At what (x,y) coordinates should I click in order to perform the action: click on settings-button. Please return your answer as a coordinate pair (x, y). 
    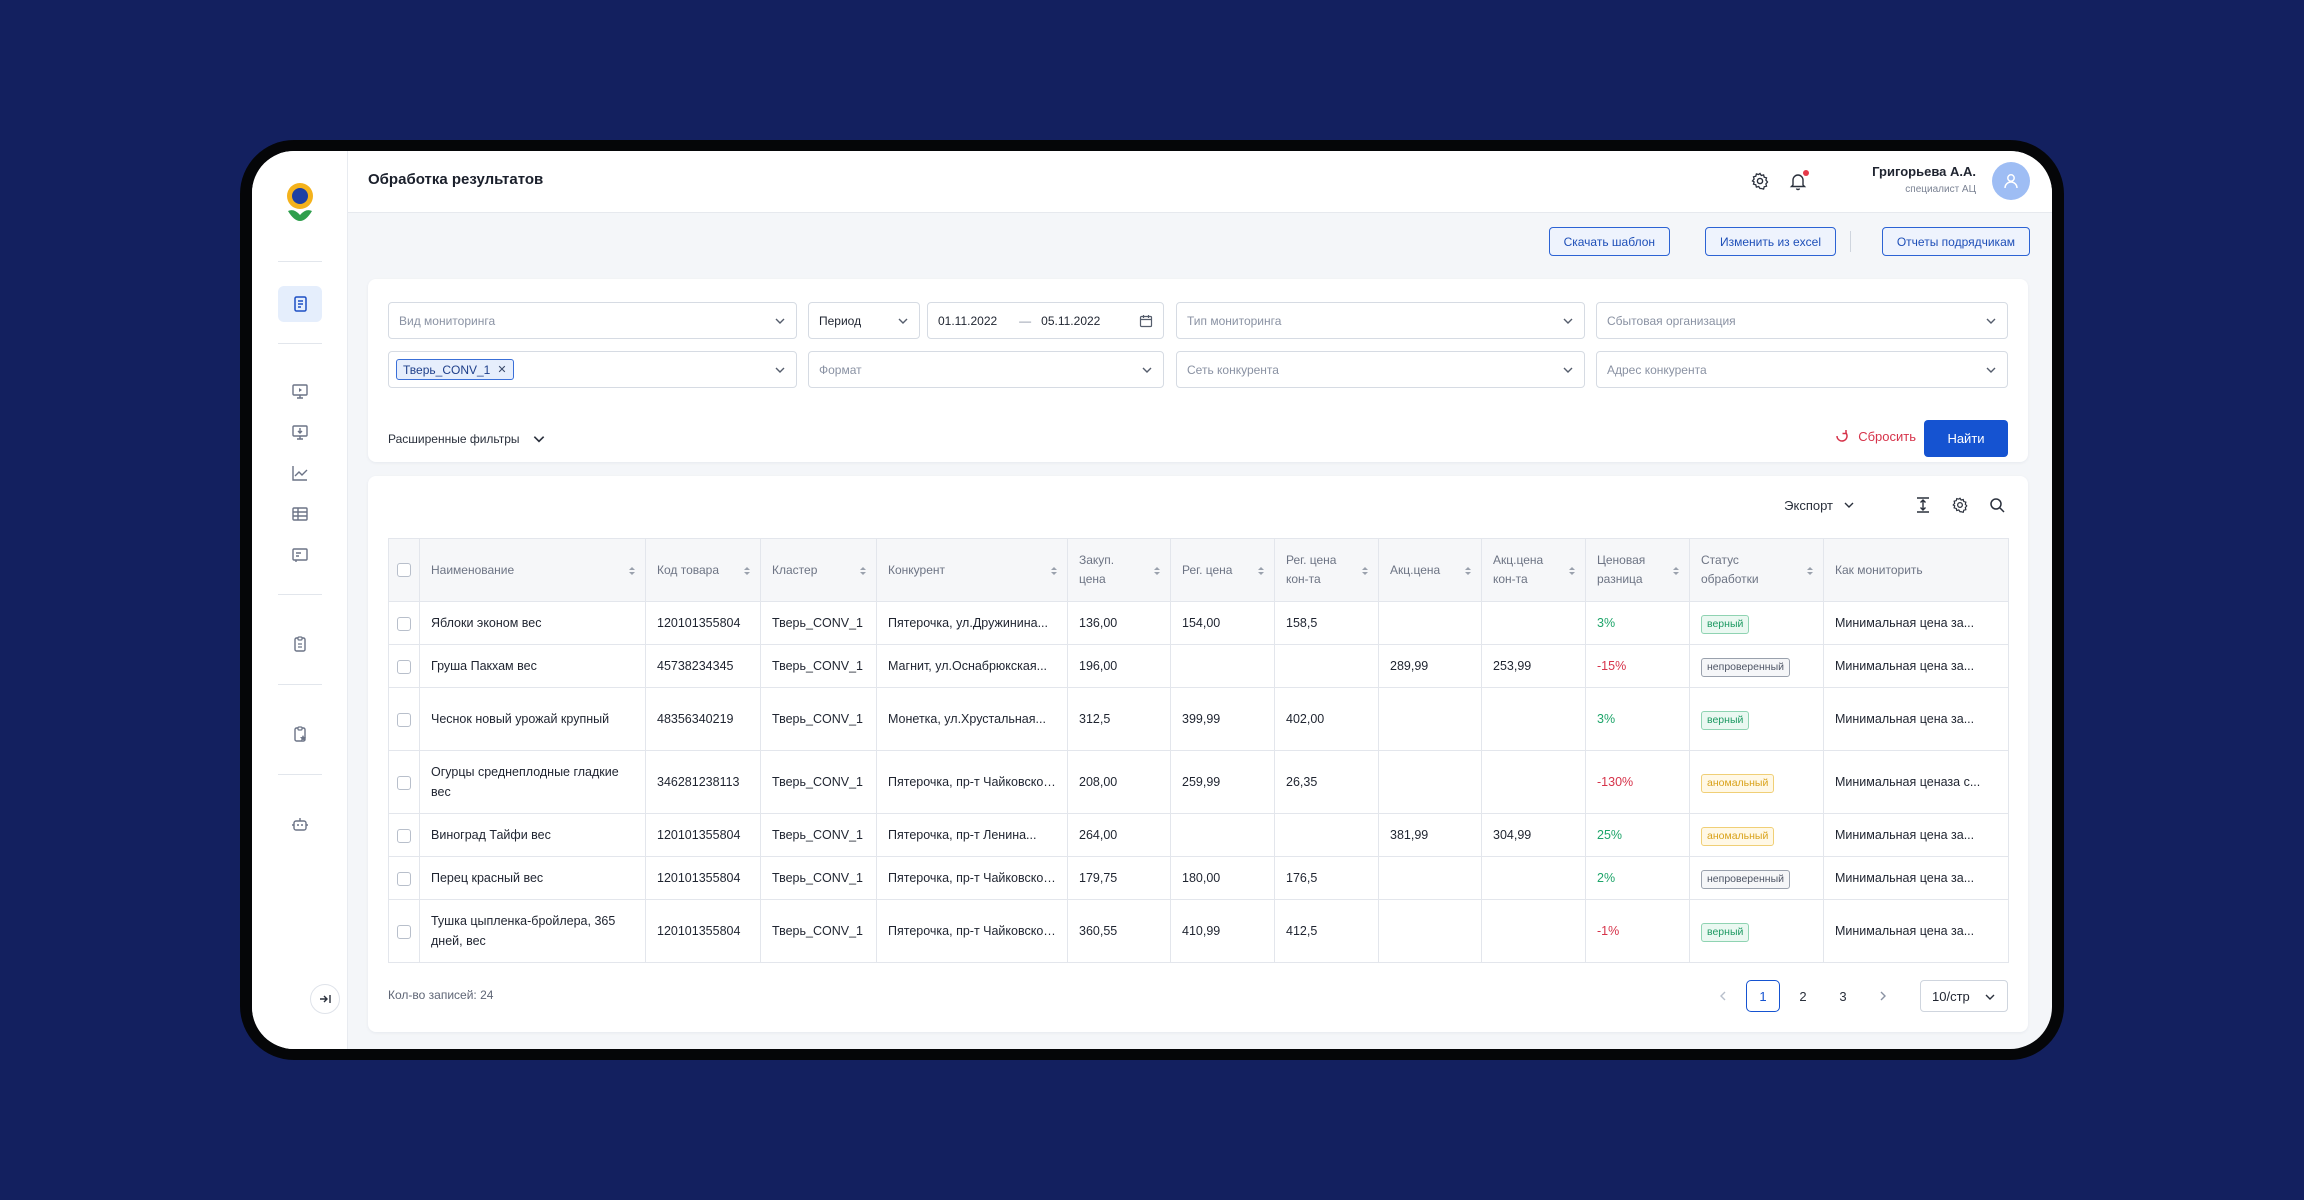
    Looking at the image, I should click on (1760, 181).